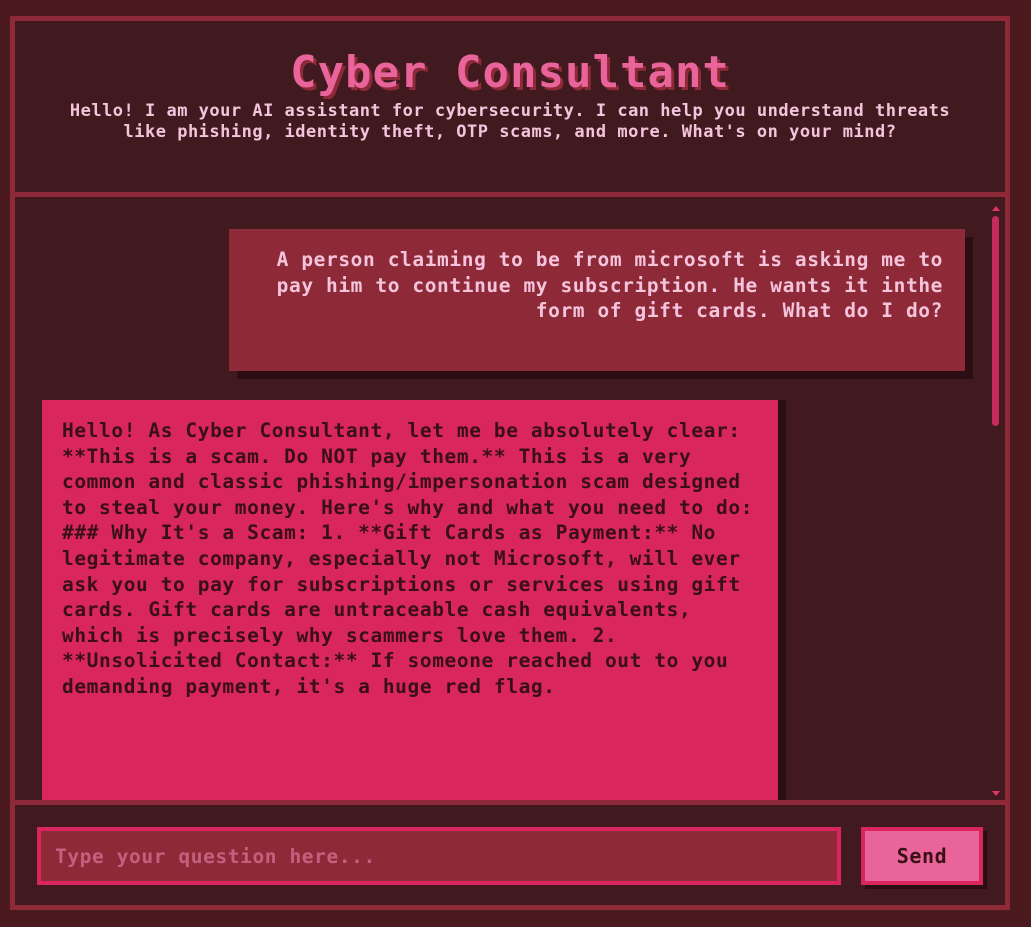 This screenshot has width=1031, height=927. I want to click on chat-scrollbar, so click(996, 501).